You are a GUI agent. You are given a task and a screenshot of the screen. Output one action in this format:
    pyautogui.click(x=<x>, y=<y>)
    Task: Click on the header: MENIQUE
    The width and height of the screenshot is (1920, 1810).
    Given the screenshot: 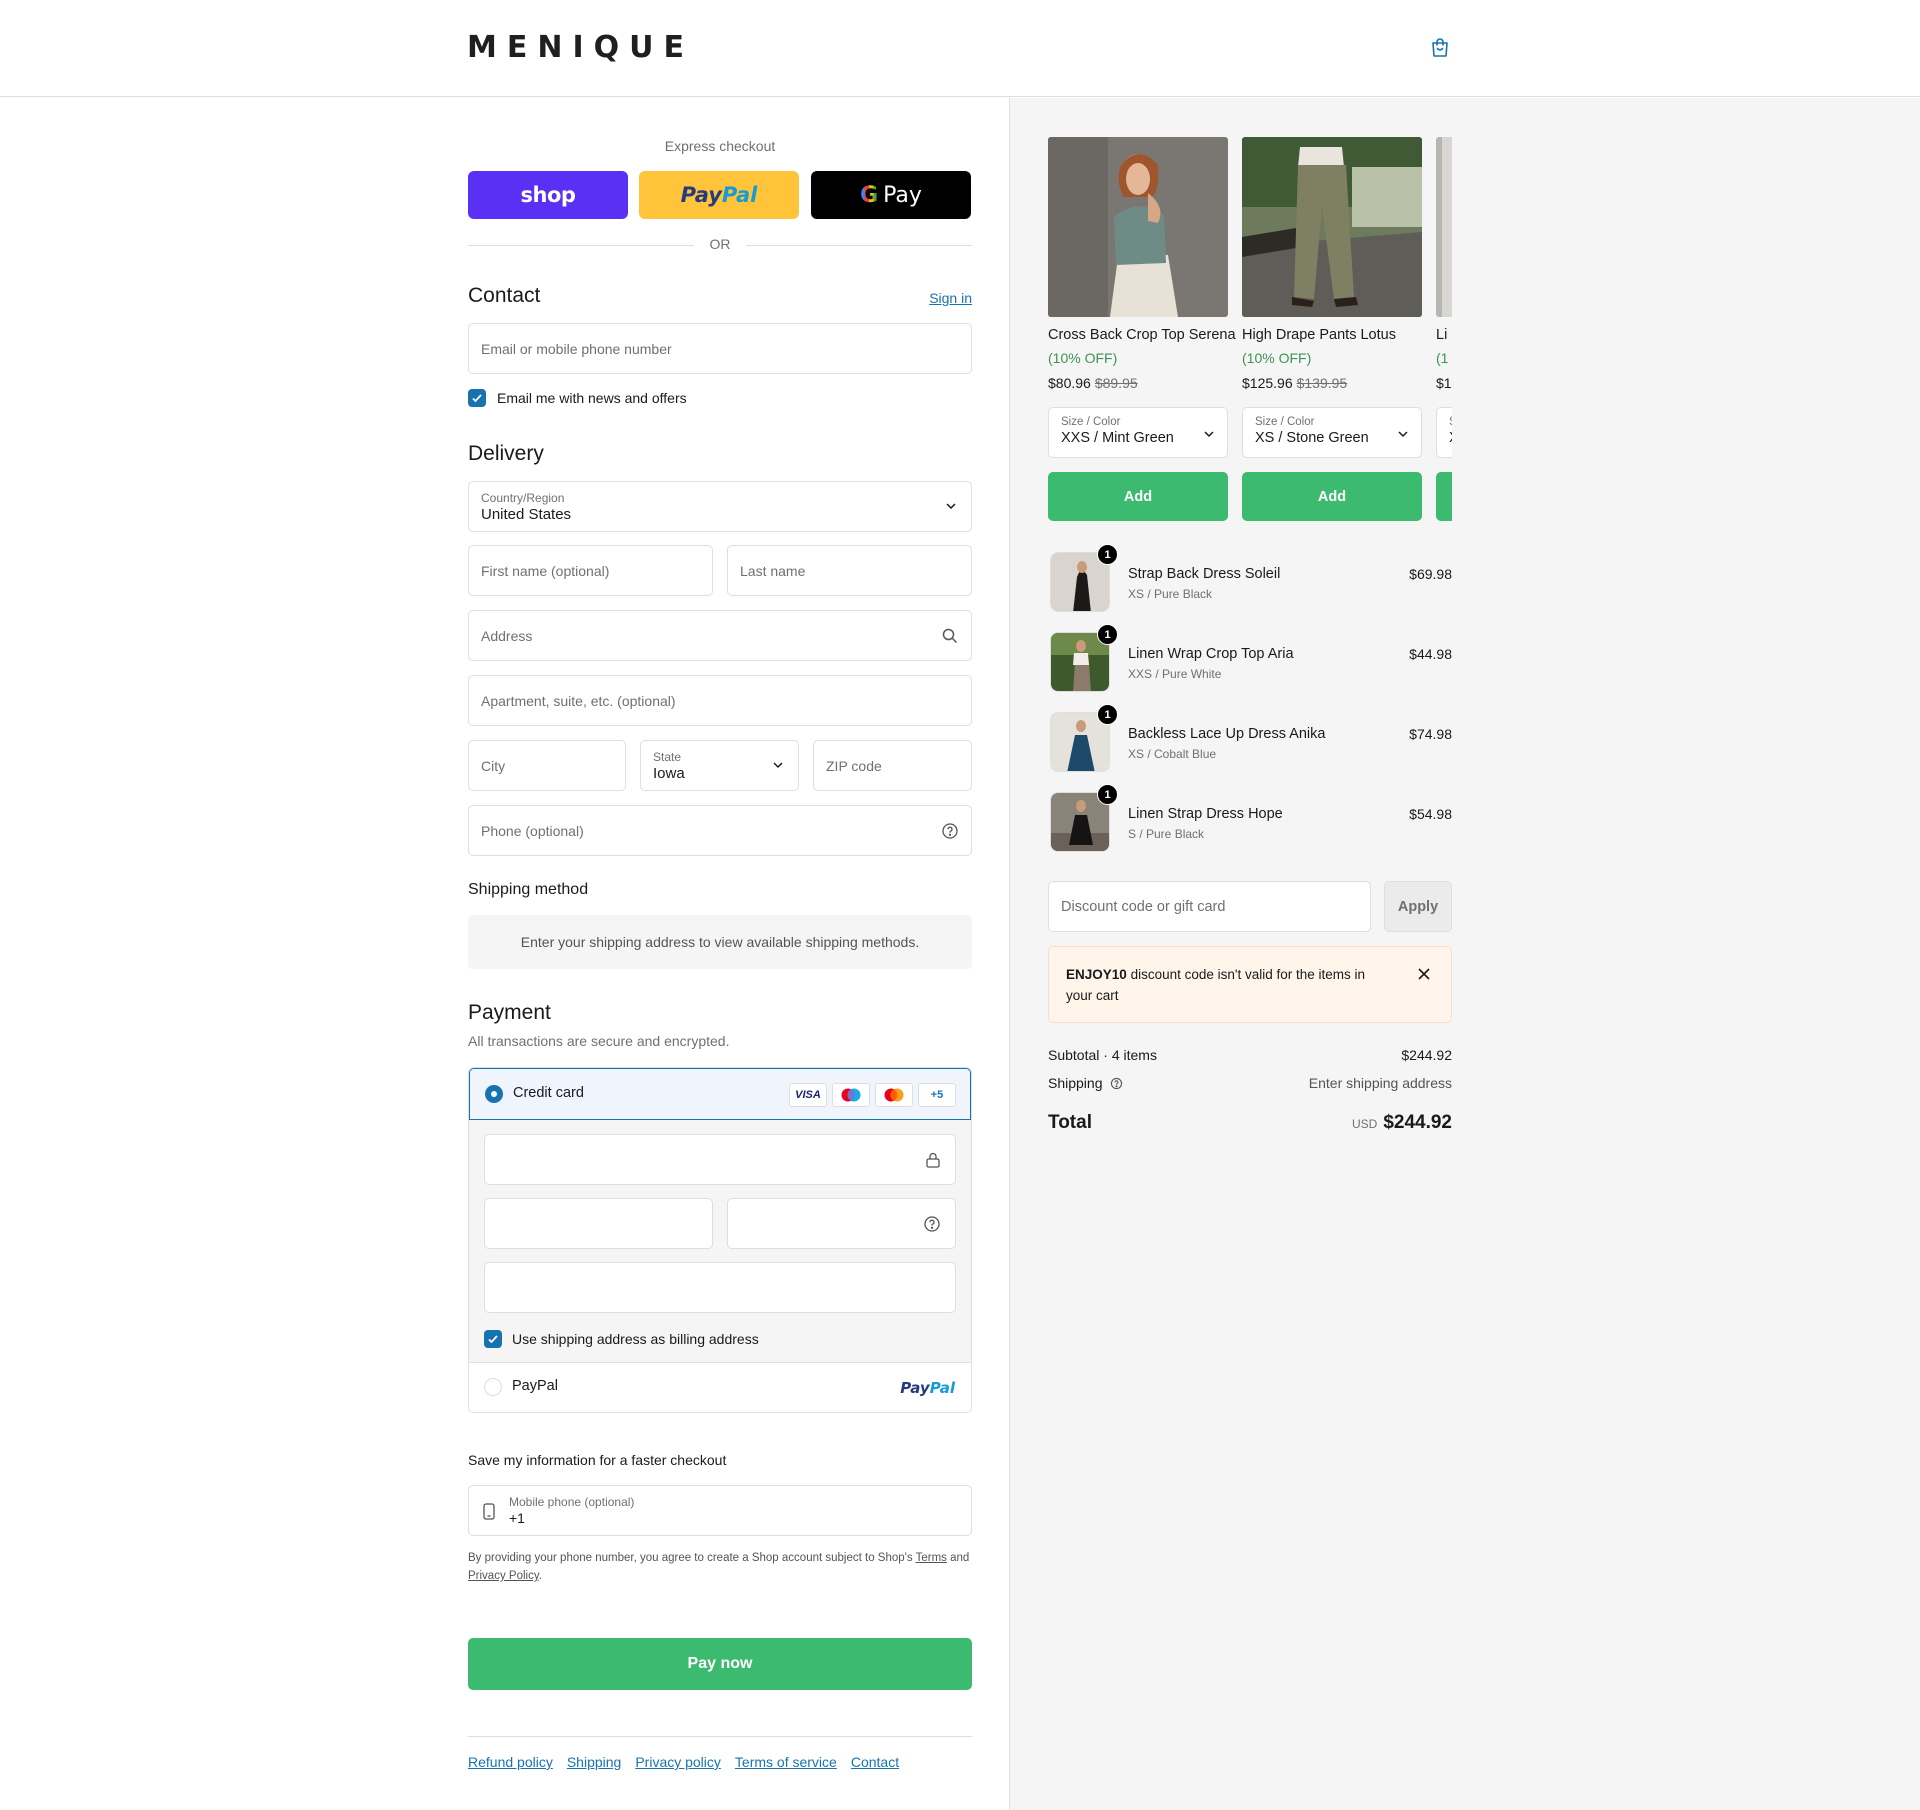 What is the action you would take?
    pyautogui.click(x=960, y=48)
    